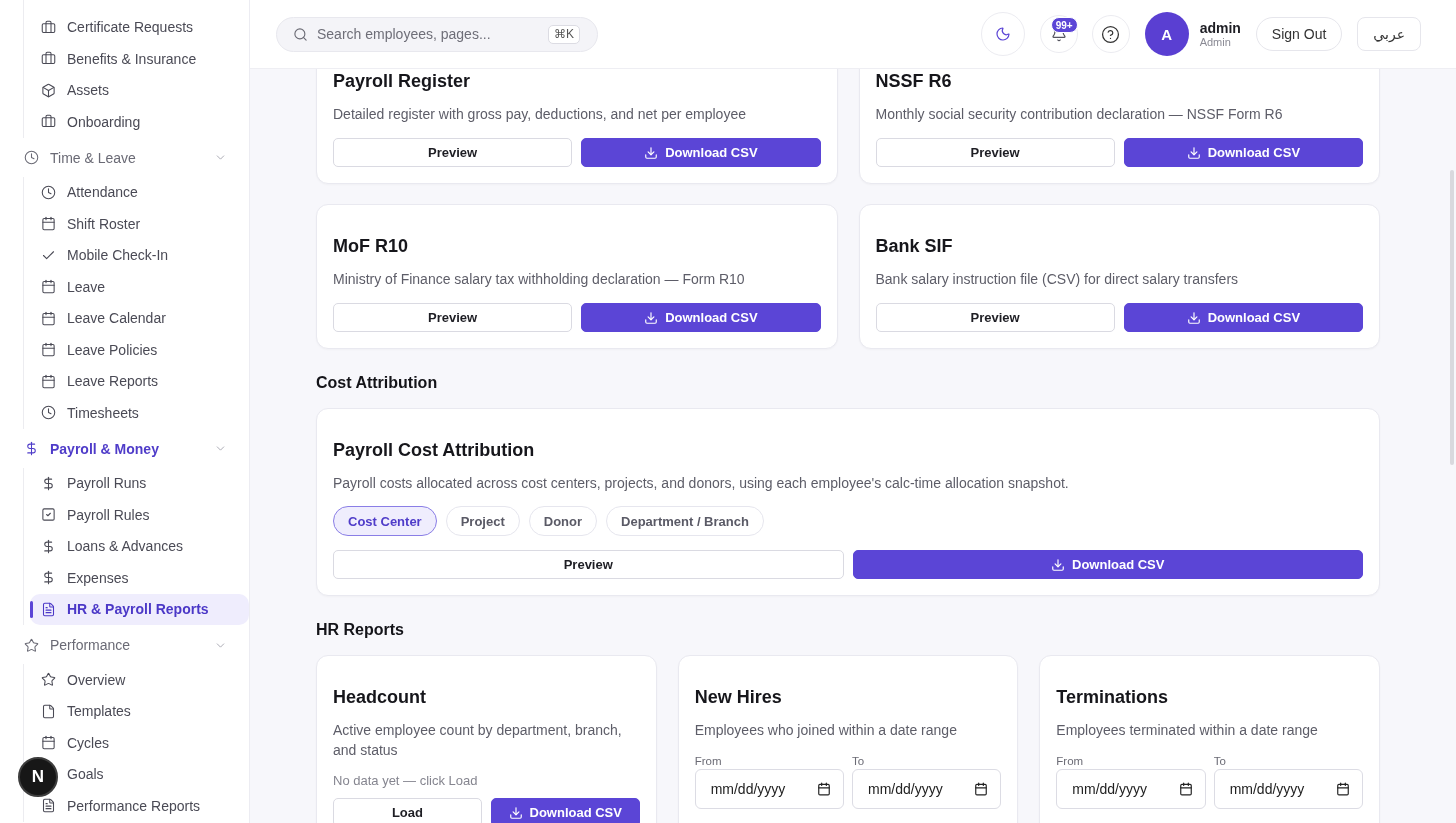  Describe the element at coordinates (139, 609) in the screenshot. I see `nav-item: HR & Payroll Reports` at that location.